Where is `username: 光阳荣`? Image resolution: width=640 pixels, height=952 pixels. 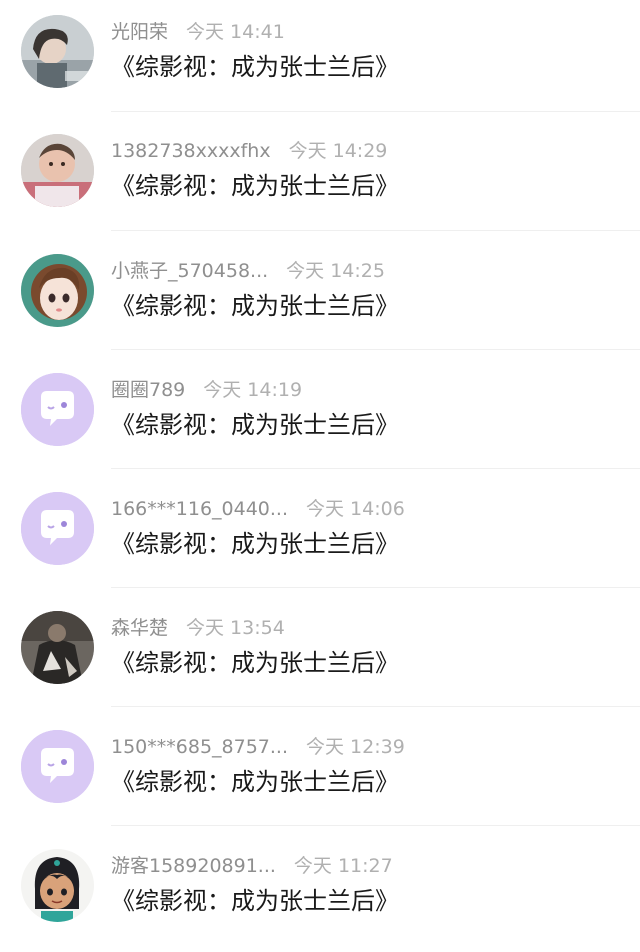 username: 光阳荣 is located at coordinates (139, 32).